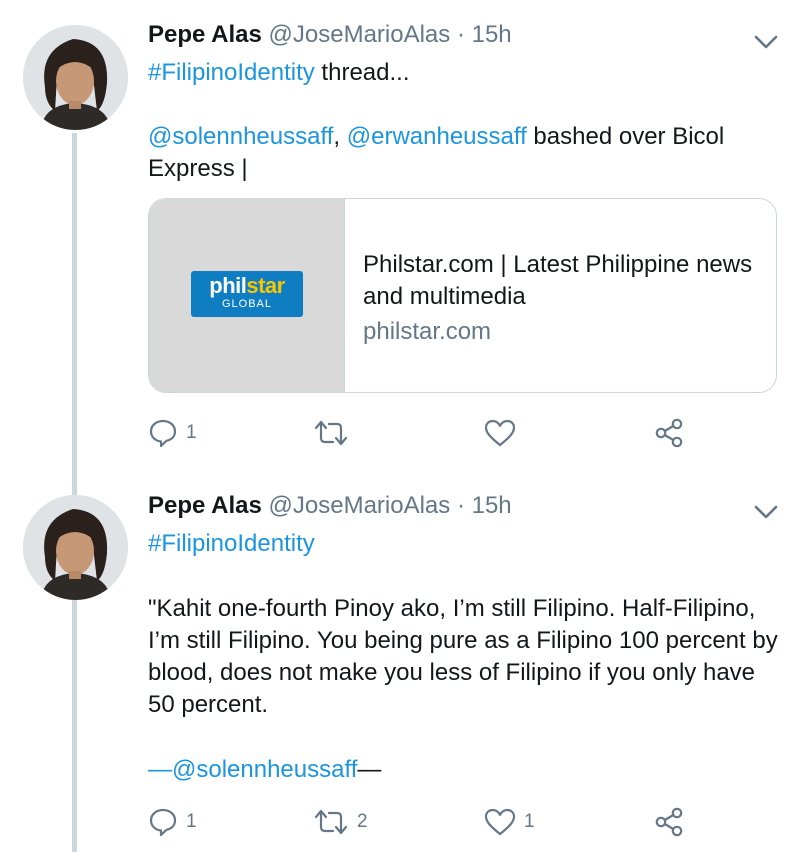 Image resolution: width=800 pixels, height=852 pixels. What do you see at coordinates (428, 433) in the screenshot?
I see `tweet-actions: 1` at bounding box center [428, 433].